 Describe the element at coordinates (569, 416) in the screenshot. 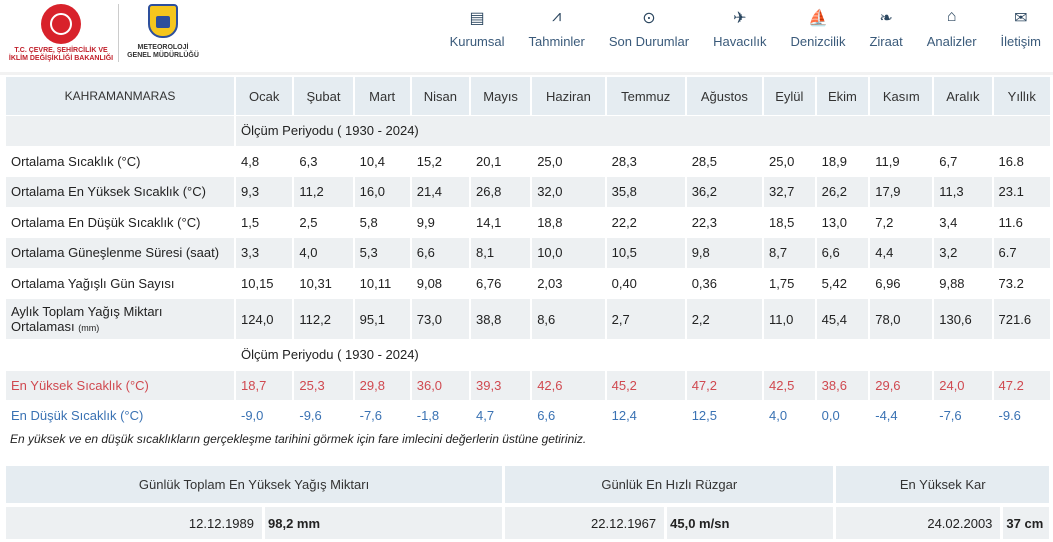

I see `extreme-temp-cell: 6,6` at that location.